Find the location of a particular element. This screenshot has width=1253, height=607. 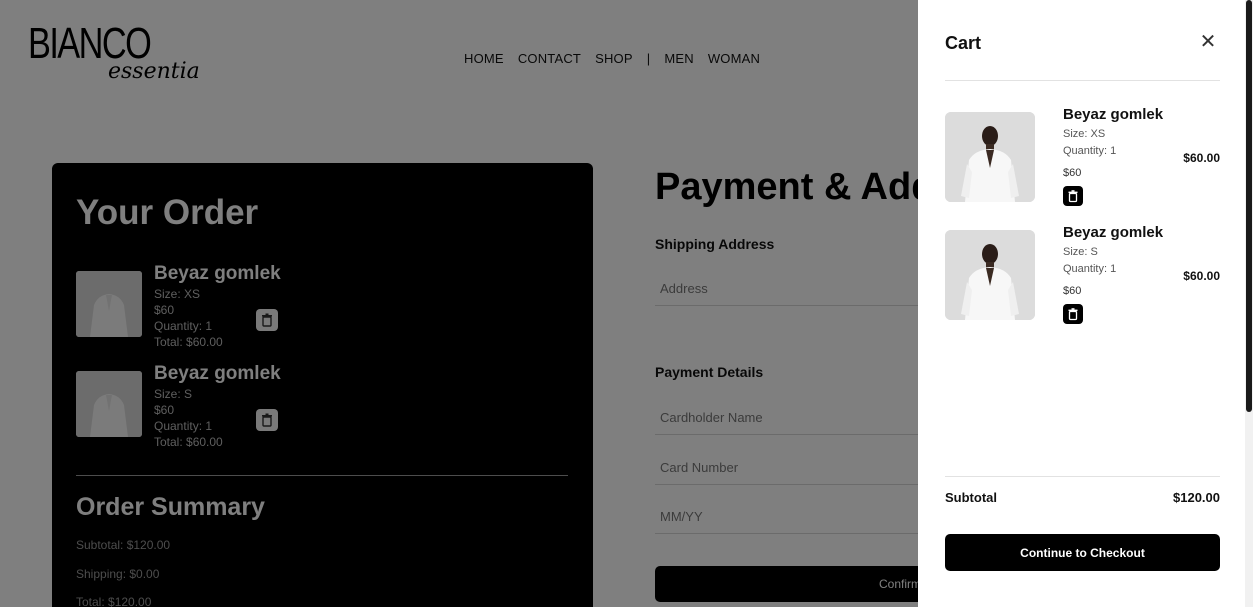

cart-title: Cart is located at coordinates (963, 43).